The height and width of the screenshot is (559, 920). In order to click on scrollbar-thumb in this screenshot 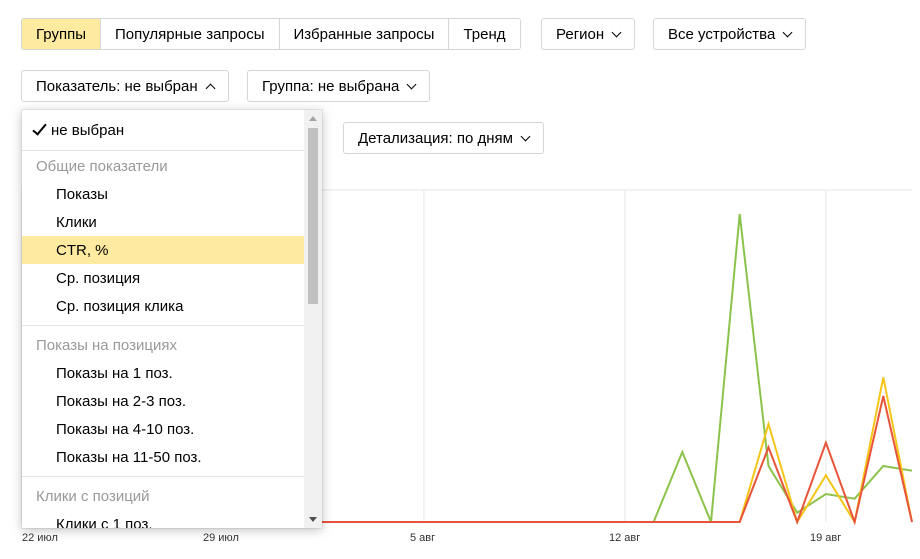, I will do `click(313, 216)`.